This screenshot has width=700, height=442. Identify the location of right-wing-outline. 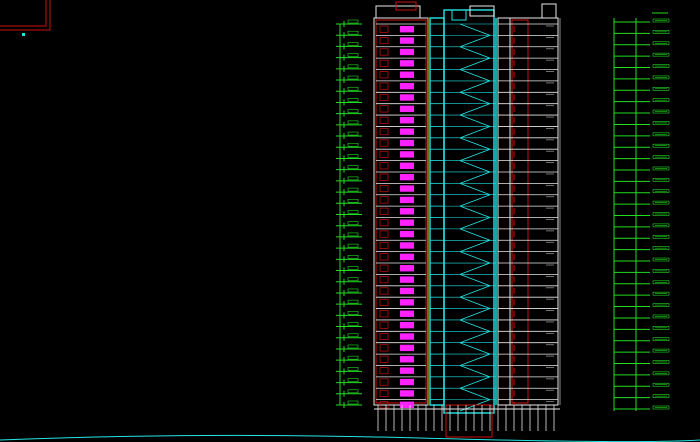
(534, 211).